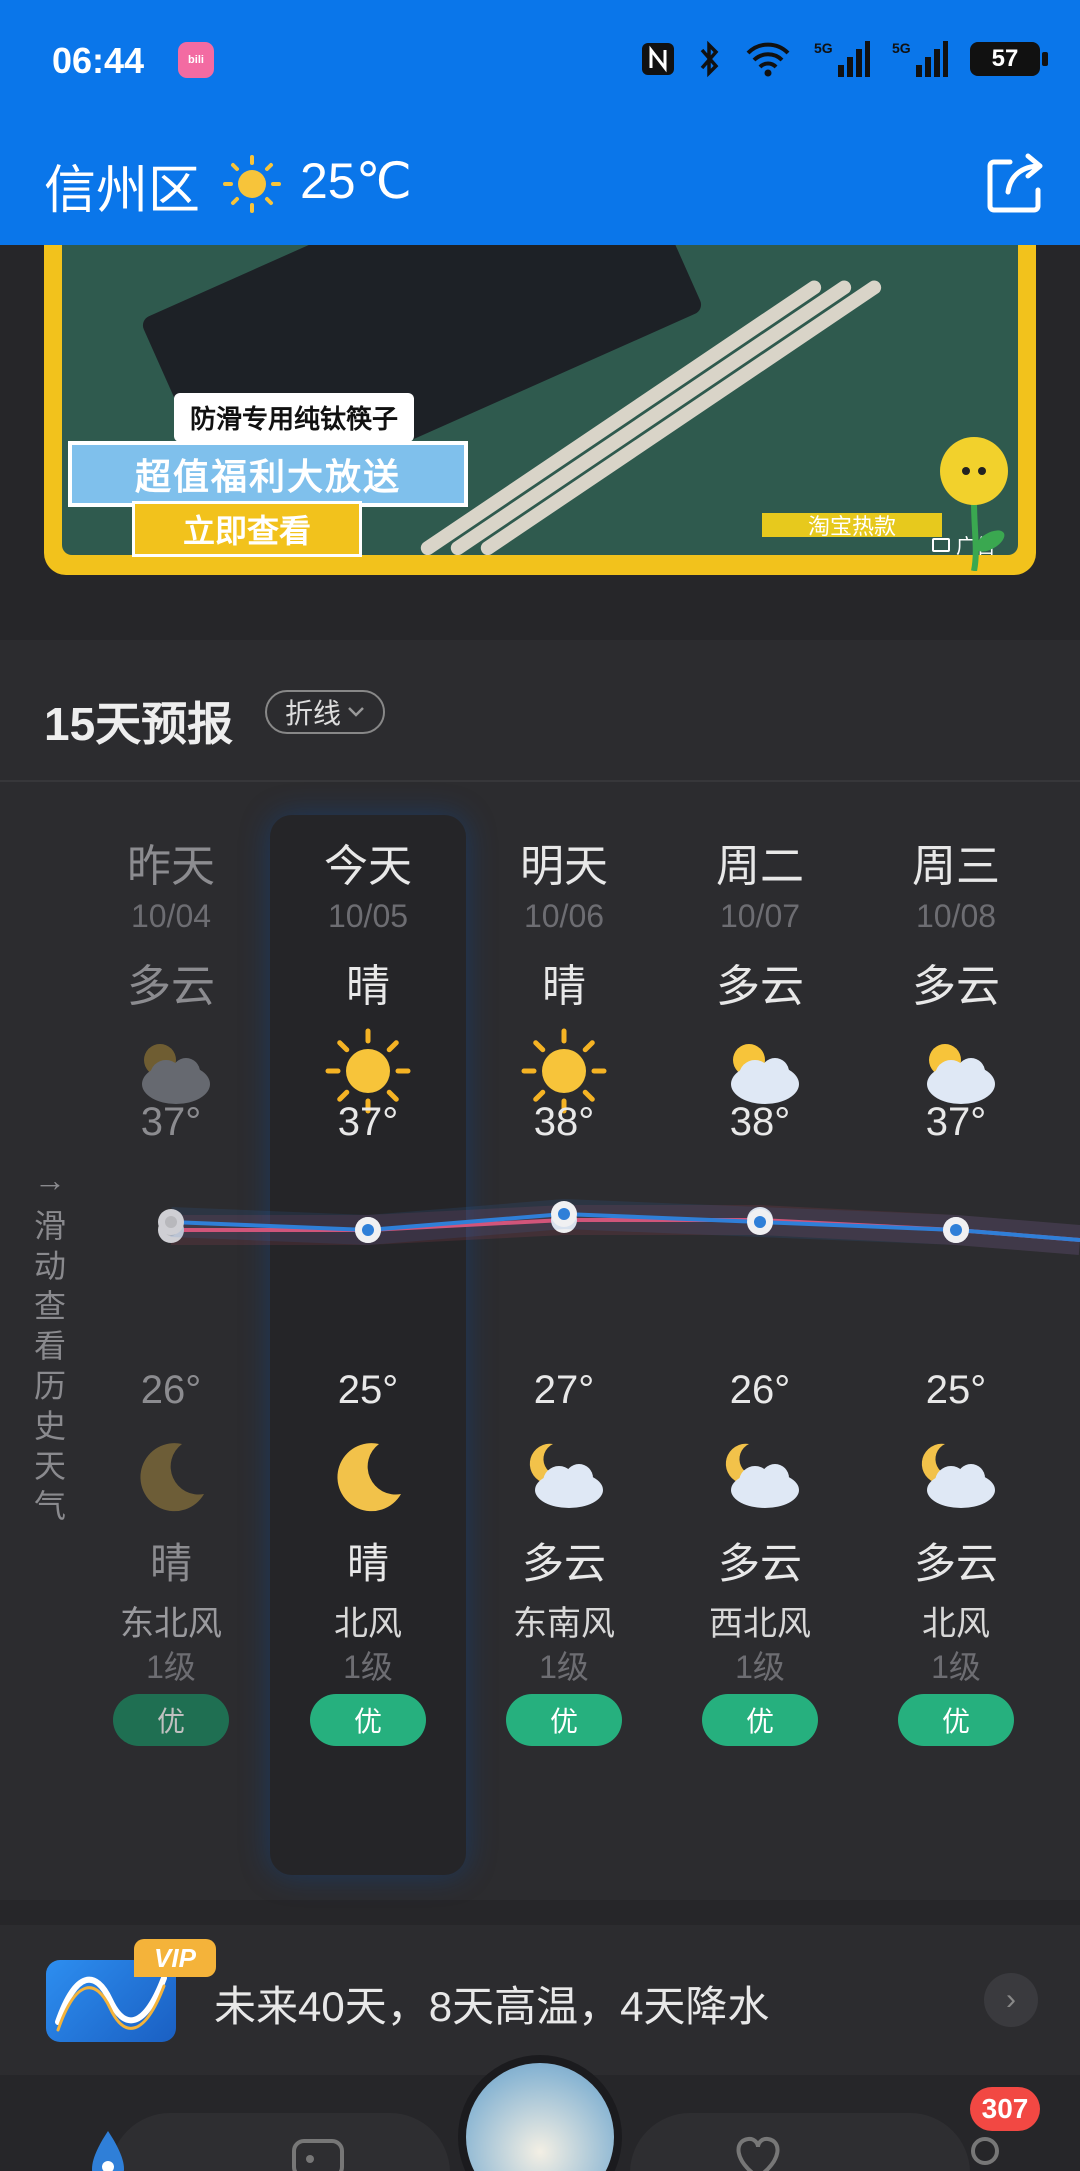 This screenshot has height=2171, width=1080. Describe the element at coordinates (247, 529) in the screenshot. I see `ad-cta-button: 立即查看` at that location.